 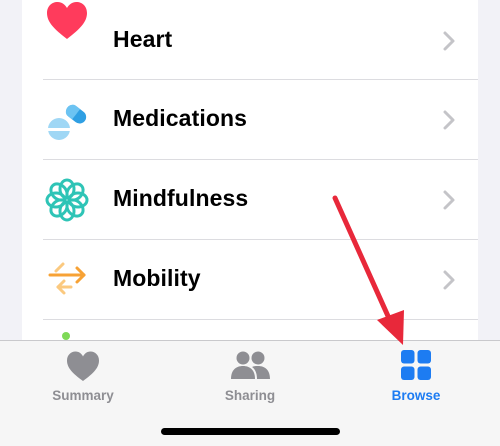 What do you see at coordinates (157, 278) in the screenshot?
I see `category-label-mobility: Mobility` at bounding box center [157, 278].